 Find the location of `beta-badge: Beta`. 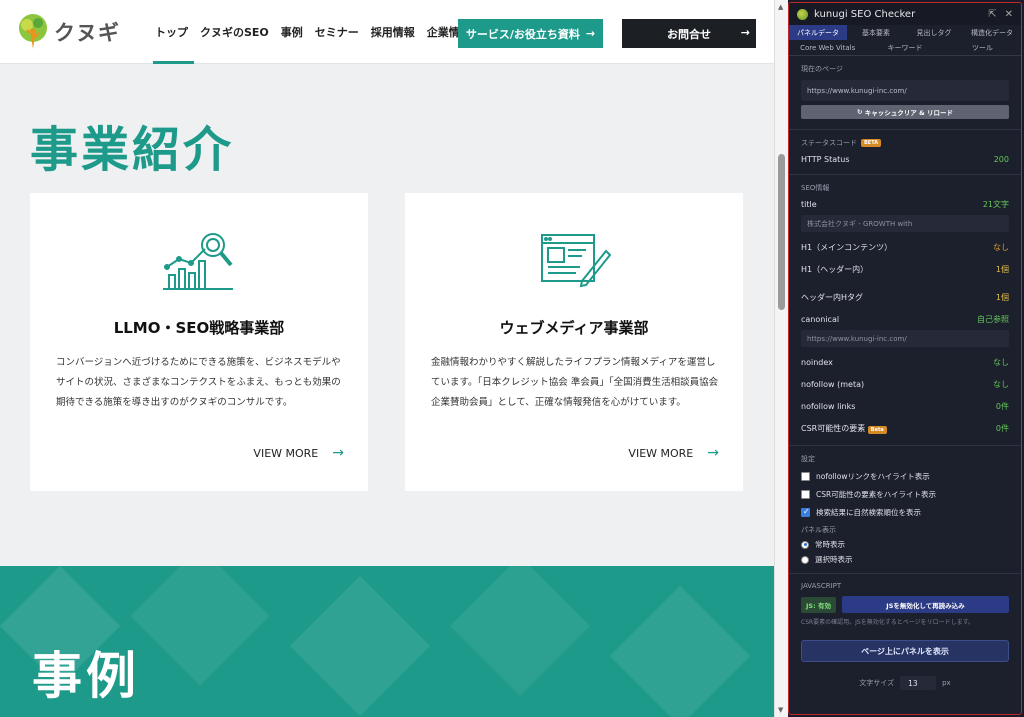

beta-badge: Beta is located at coordinates (877, 429).